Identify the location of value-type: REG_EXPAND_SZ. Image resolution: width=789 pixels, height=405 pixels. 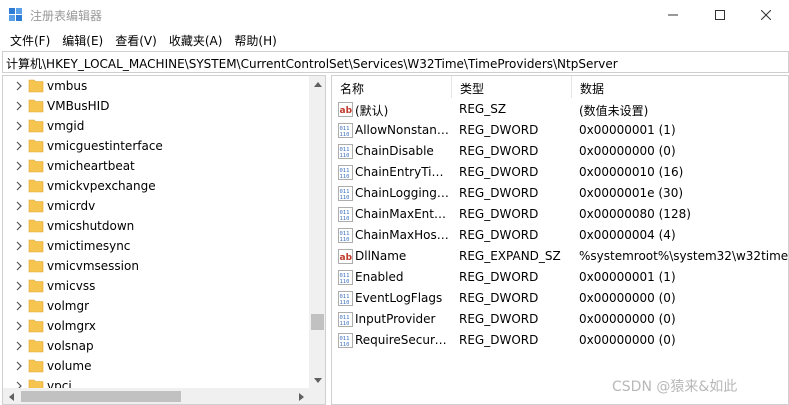
(510, 256).